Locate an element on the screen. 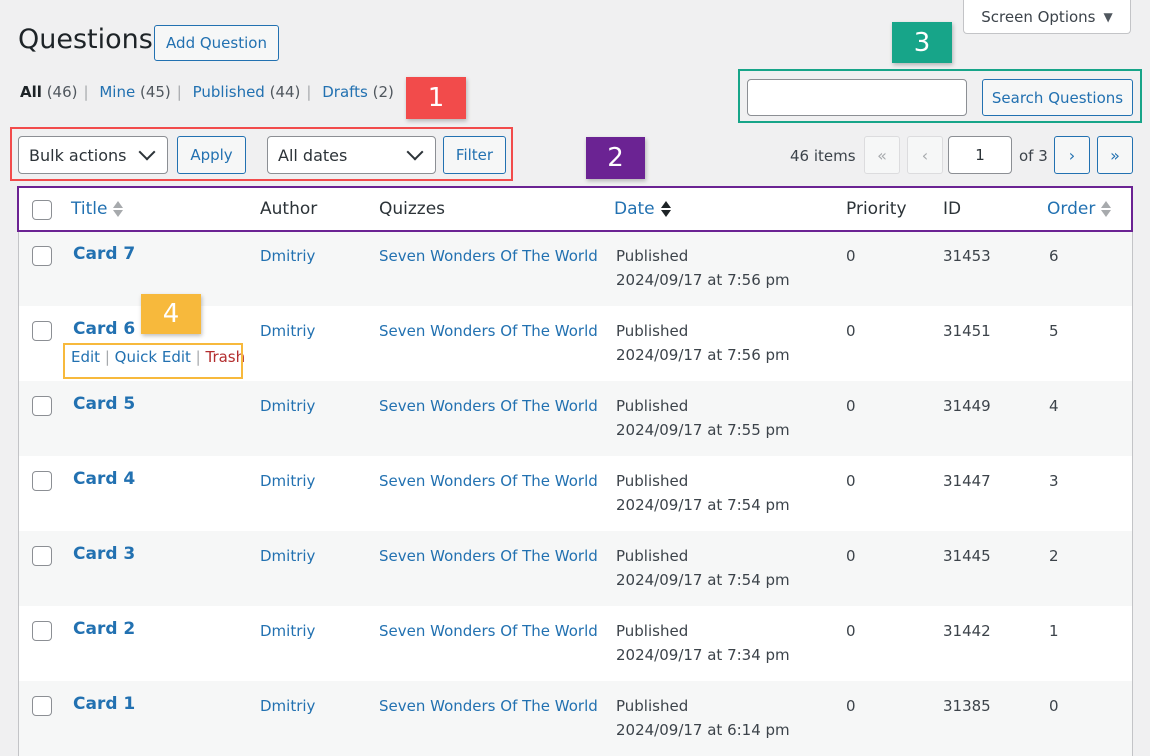 The width and height of the screenshot is (1150, 756). row-date-value: 2024/09/17 at 7:55 pm is located at coordinates (703, 430).